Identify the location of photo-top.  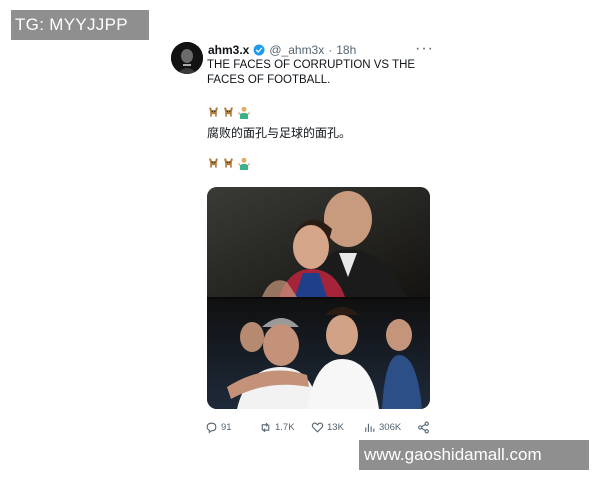
(318, 242).